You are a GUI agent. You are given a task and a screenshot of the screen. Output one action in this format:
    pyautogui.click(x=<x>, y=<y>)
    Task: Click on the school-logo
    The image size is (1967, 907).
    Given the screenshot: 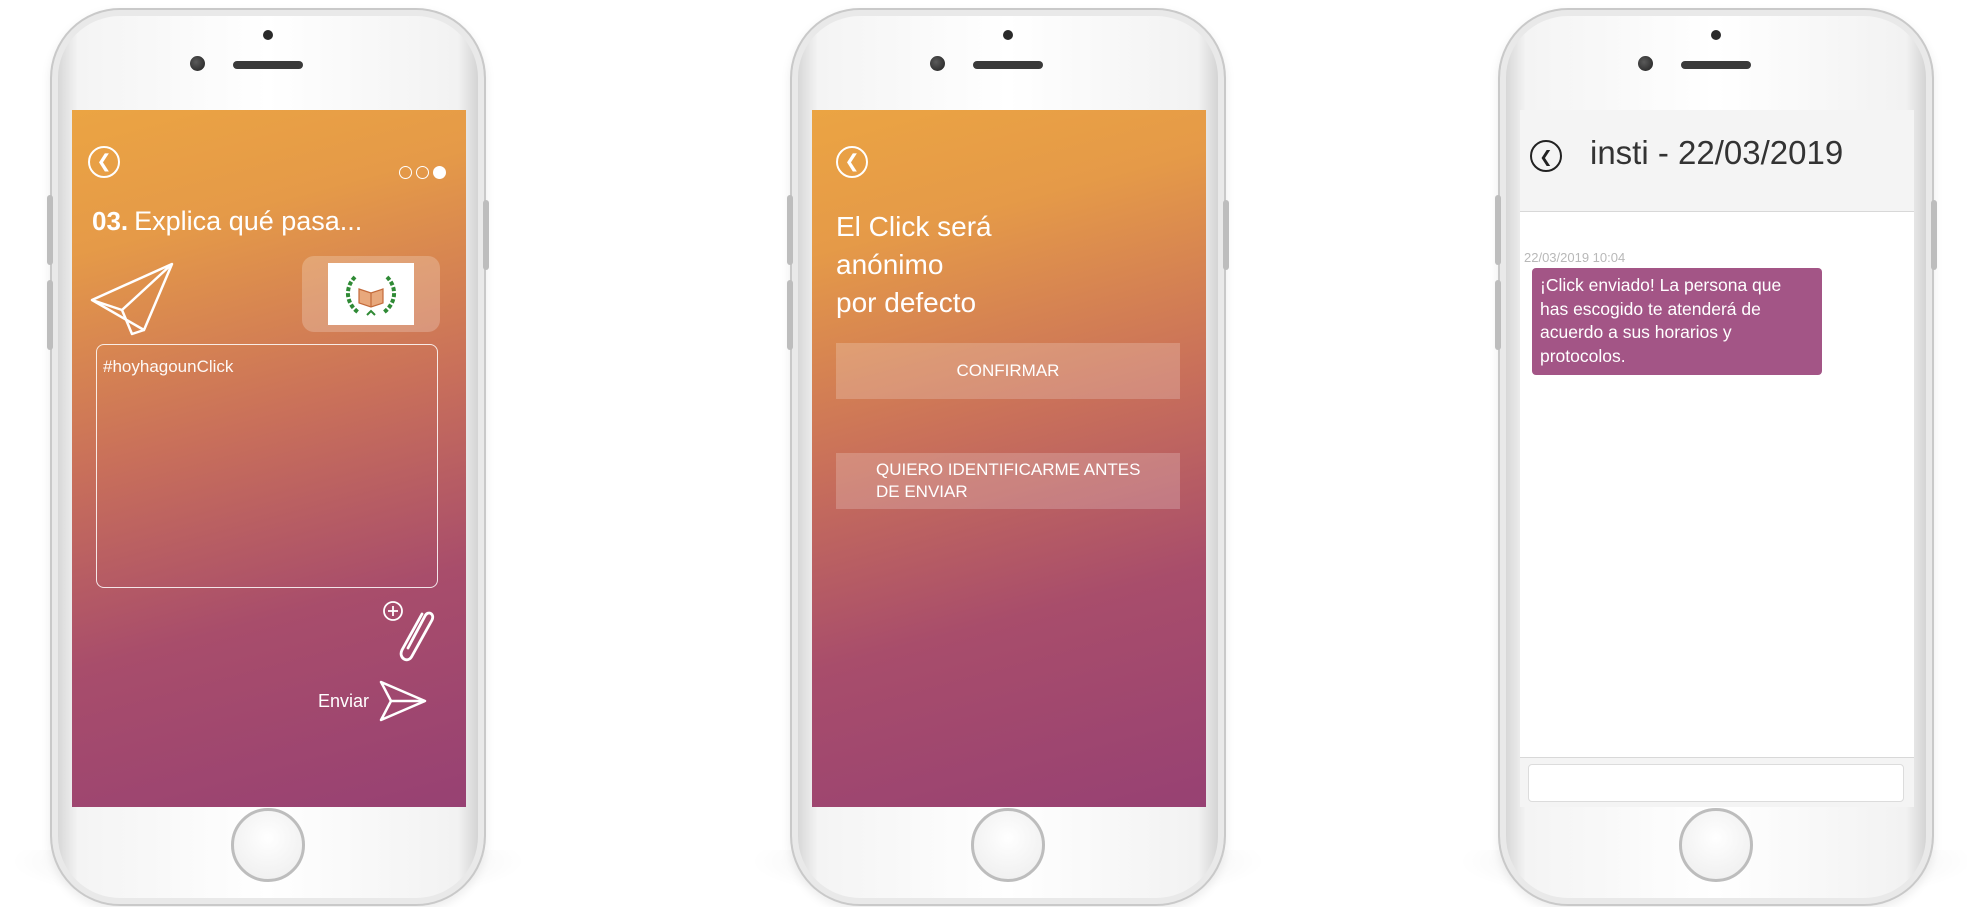 What is the action you would take?
    pyautogui.click(x=371, y=294)
    